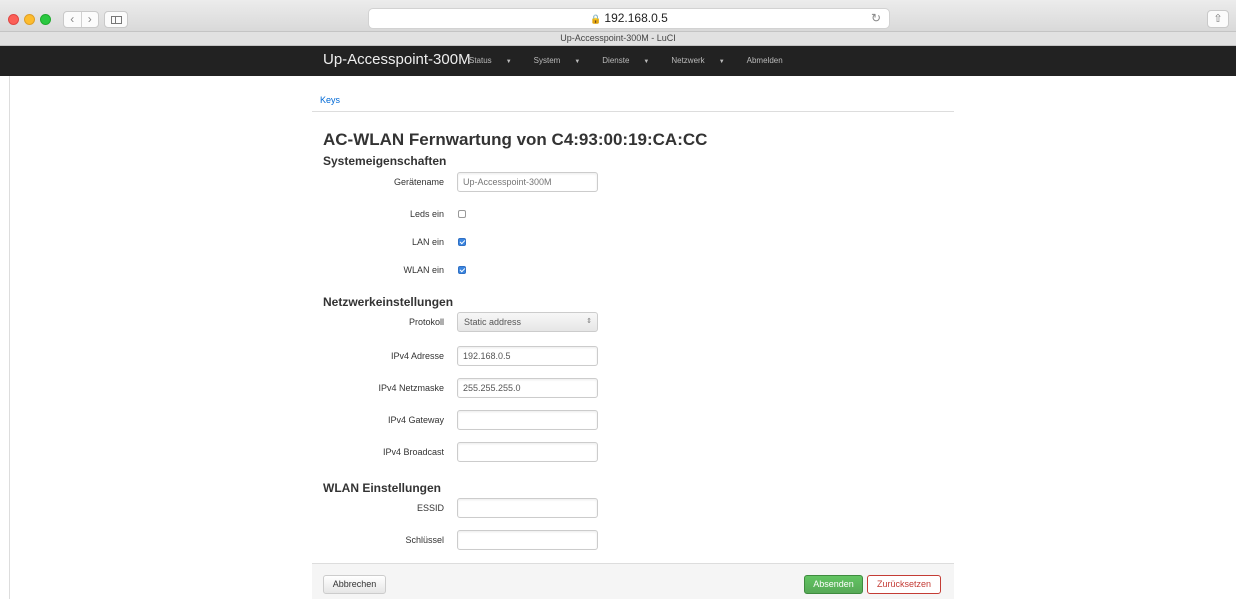 Image resolution: width=1236 pixels, height=599 pixels. Describe the element at coordinates (527, 388) in the screenshot. I see `ipv4-netmask-input` at that location.